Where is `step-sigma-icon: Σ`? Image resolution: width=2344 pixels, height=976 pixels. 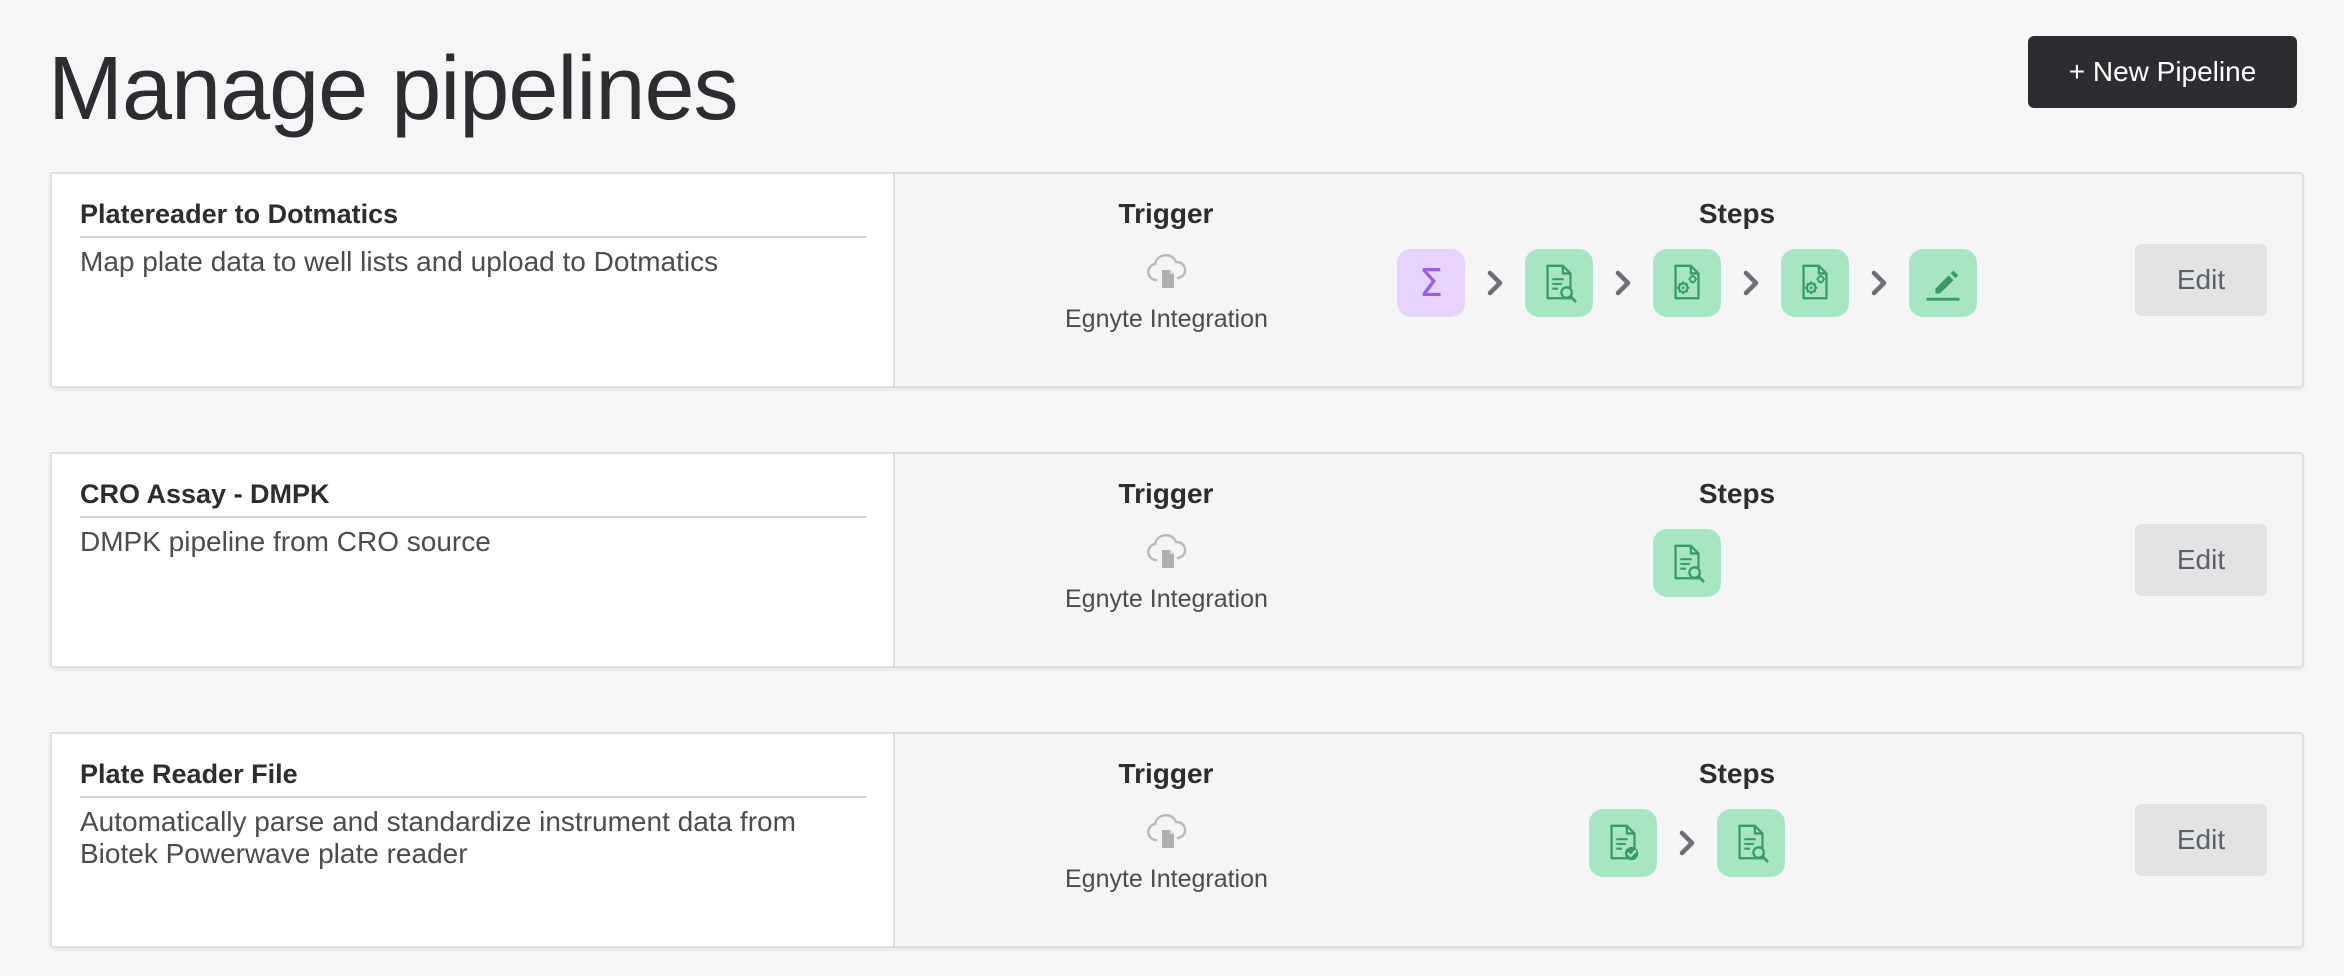 step-sigma-icon: Σ is located at coordinates (1431, 283).